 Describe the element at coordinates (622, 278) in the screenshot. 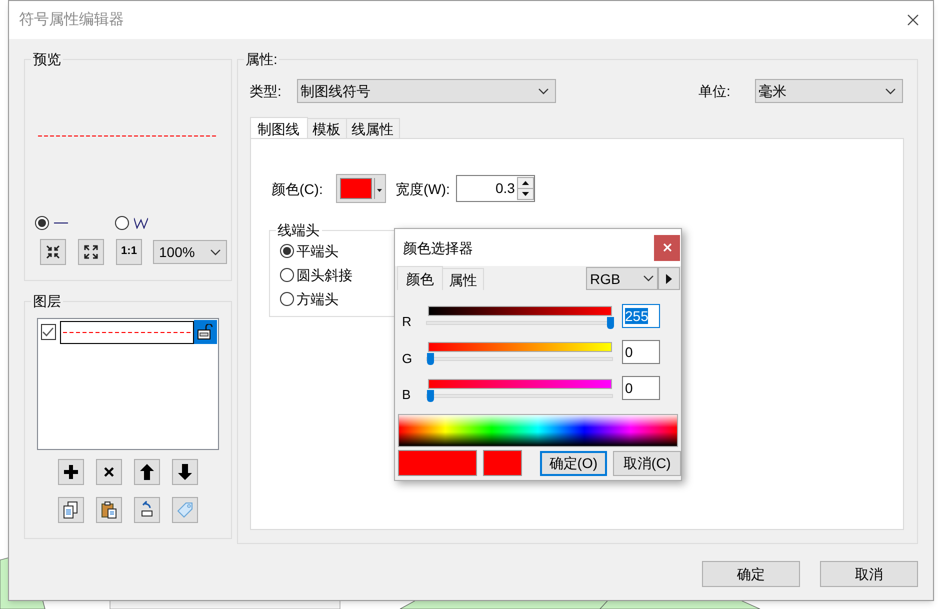

I see `model-dropdown: RGB` at that location.